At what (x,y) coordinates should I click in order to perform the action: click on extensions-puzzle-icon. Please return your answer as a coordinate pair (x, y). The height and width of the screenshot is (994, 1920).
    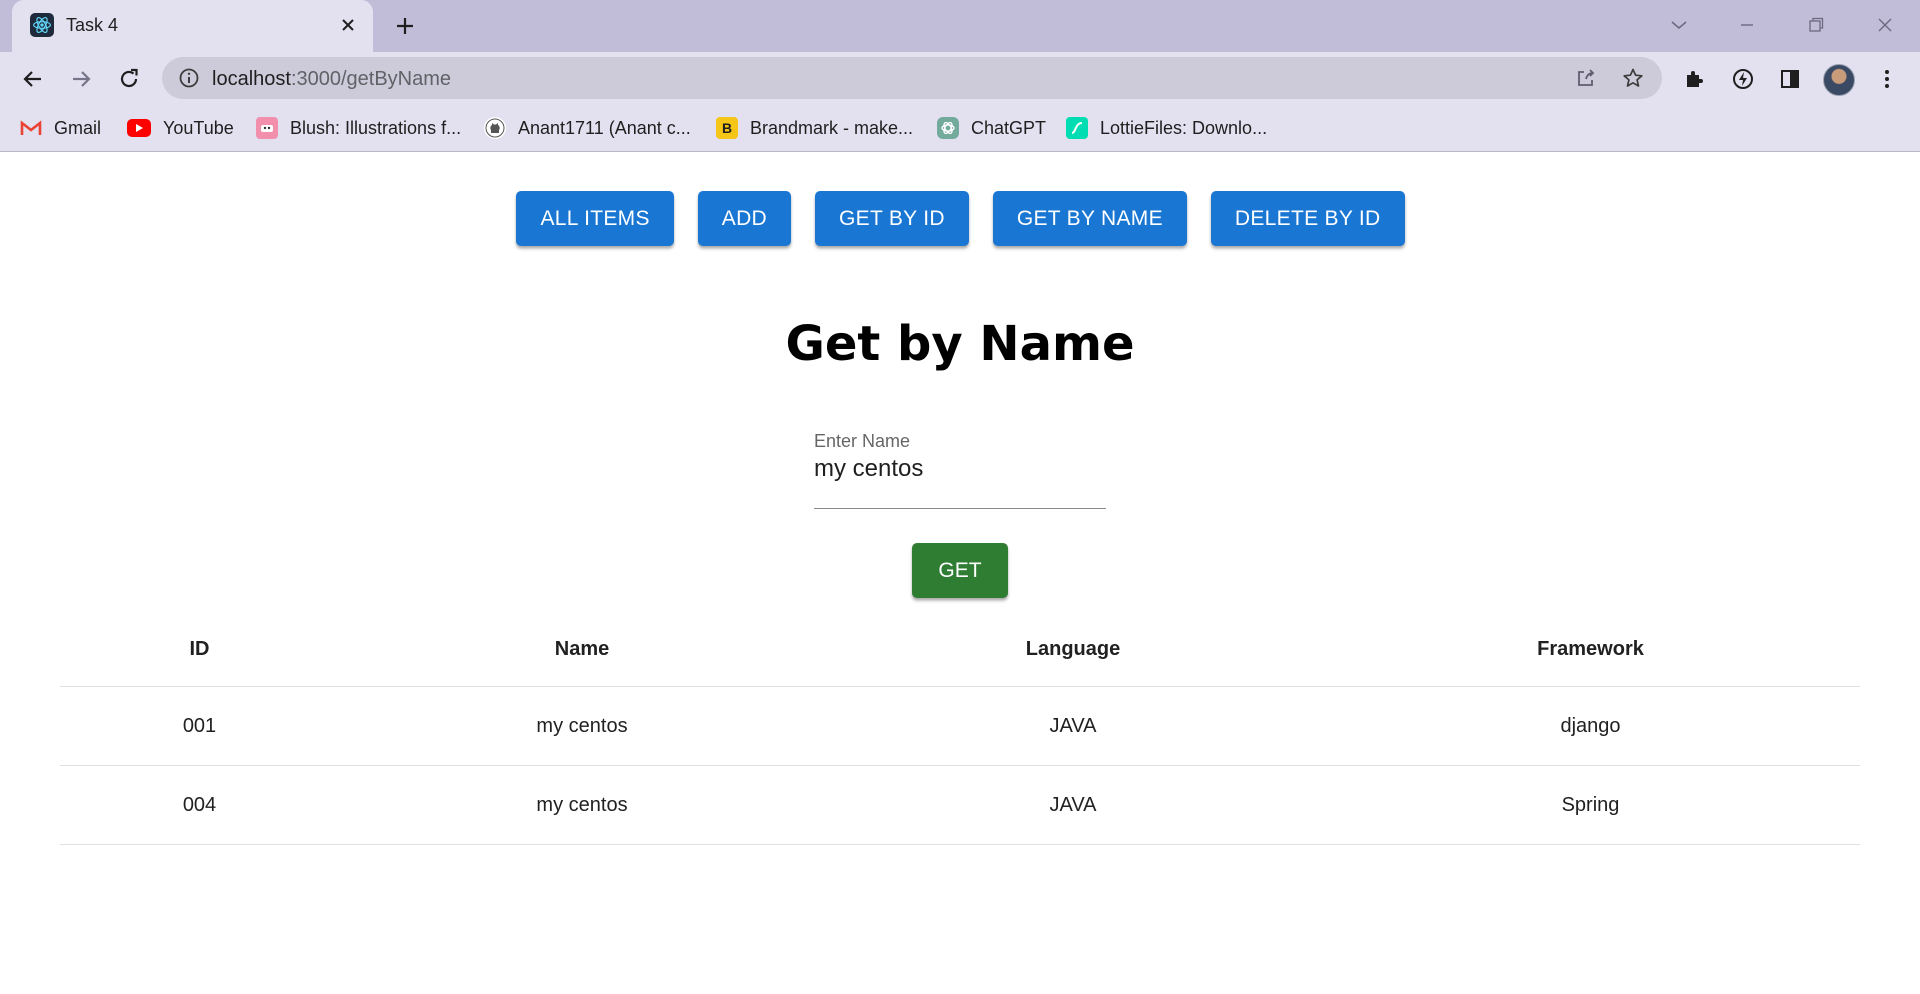
    Looking at the image, I should click on (1695, 79).